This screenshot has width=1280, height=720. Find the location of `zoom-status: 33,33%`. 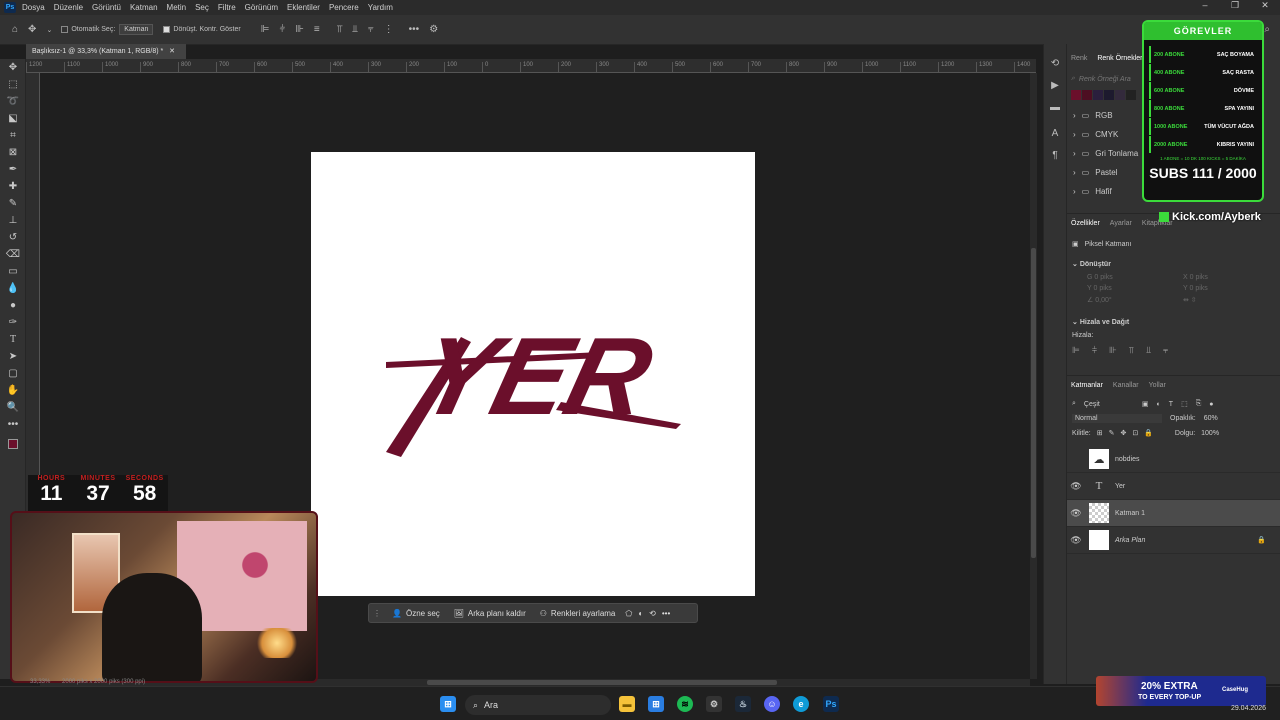

zoom-status: 33,33% is located at coordinates (40, 682).